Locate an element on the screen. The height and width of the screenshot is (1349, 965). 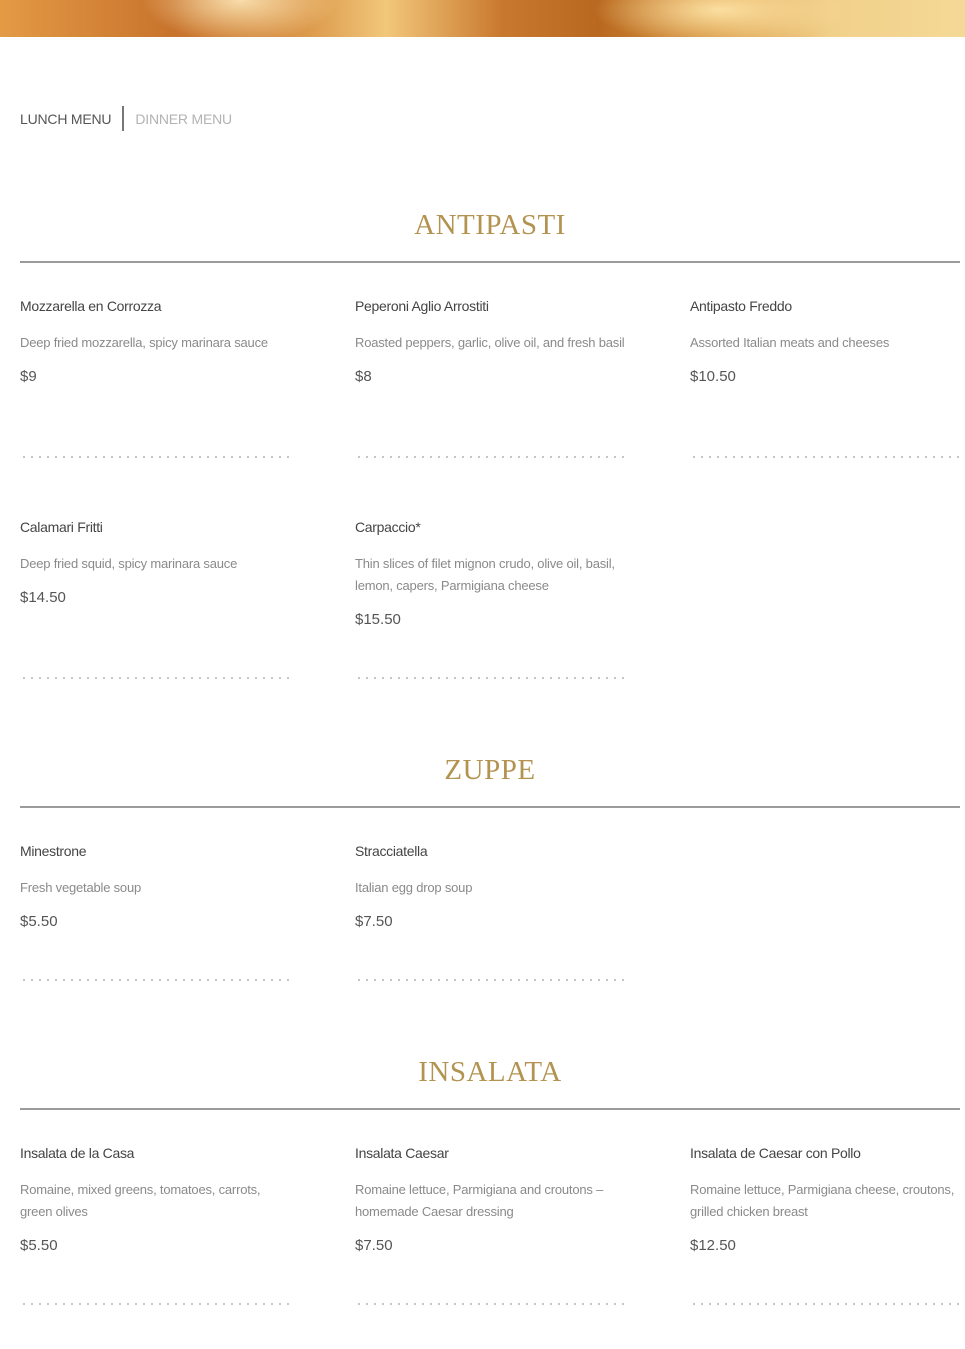
item-name: Stracciatella is located at coordinates (391, 851).